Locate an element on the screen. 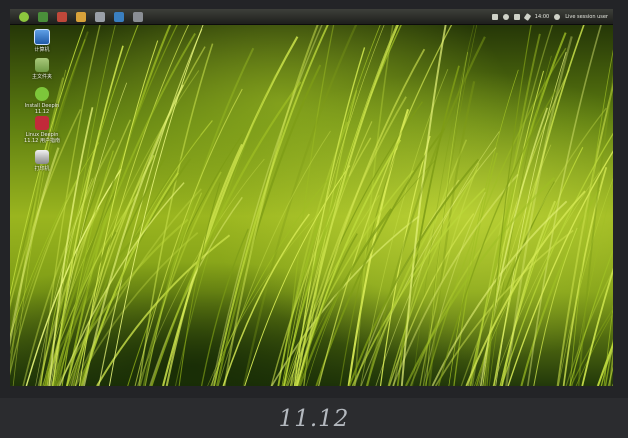 The height and width of the screenshot is (438, 628). network-icon is located at coordinates (494, 16).